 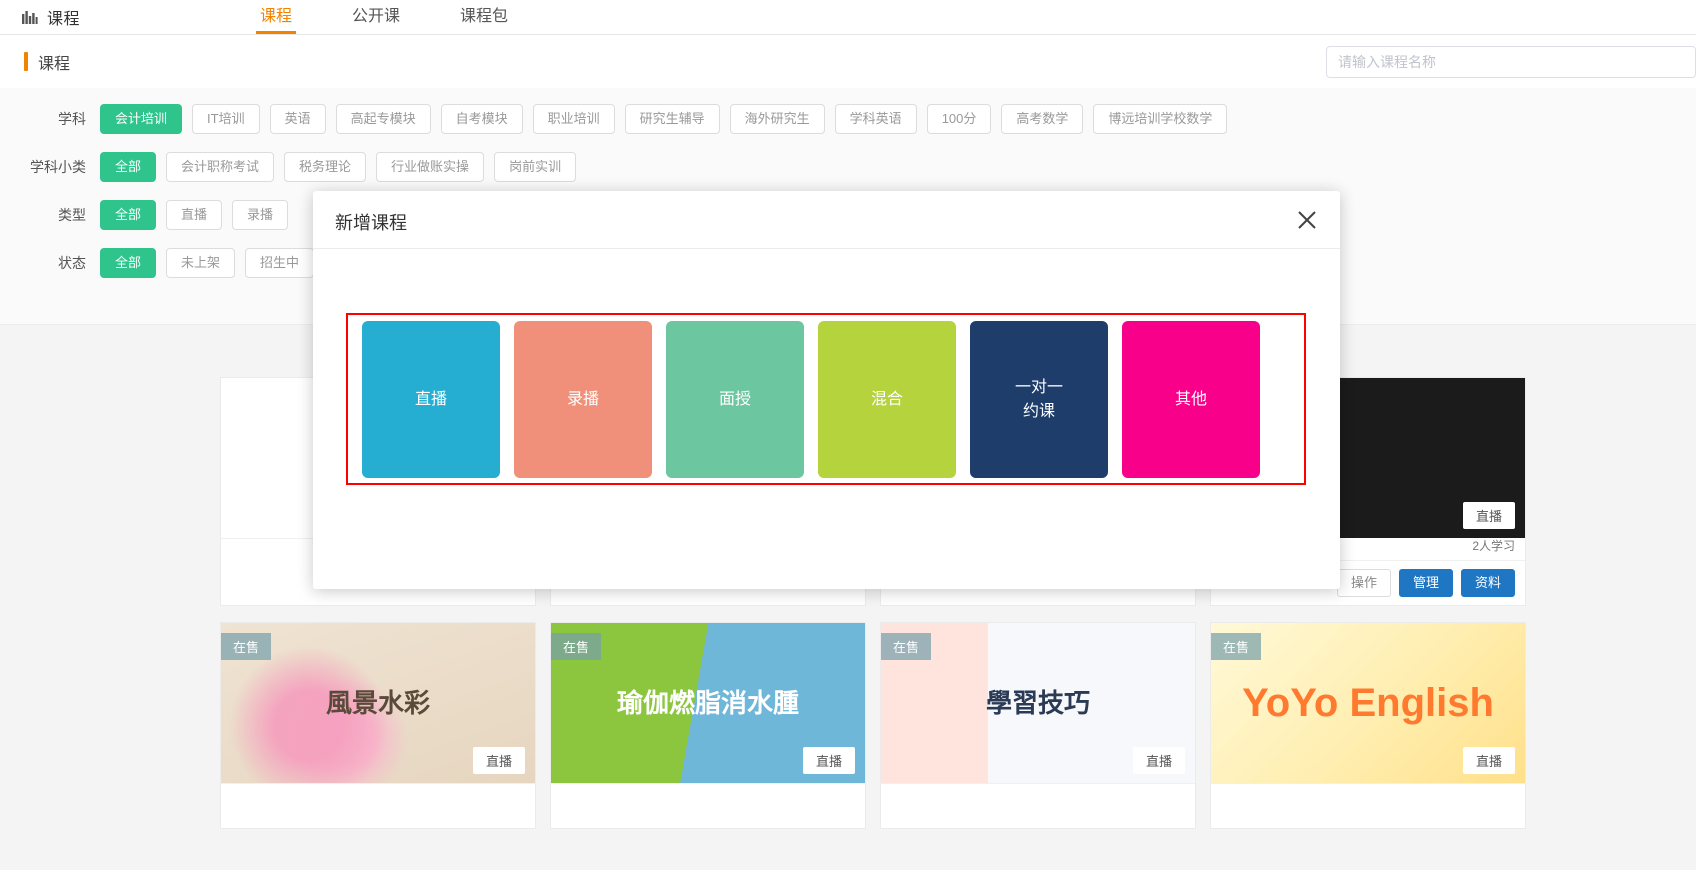 I want to click on filter-tag-subcategory-4: 岗前实训, so click(x=535, y=167).